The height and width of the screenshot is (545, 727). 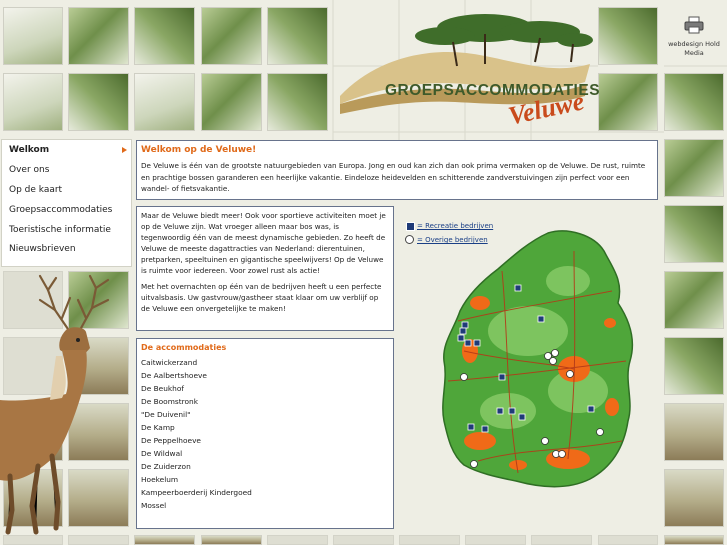 I want to click on accommodation-link: De Kamp, so click(x=158, y=427).